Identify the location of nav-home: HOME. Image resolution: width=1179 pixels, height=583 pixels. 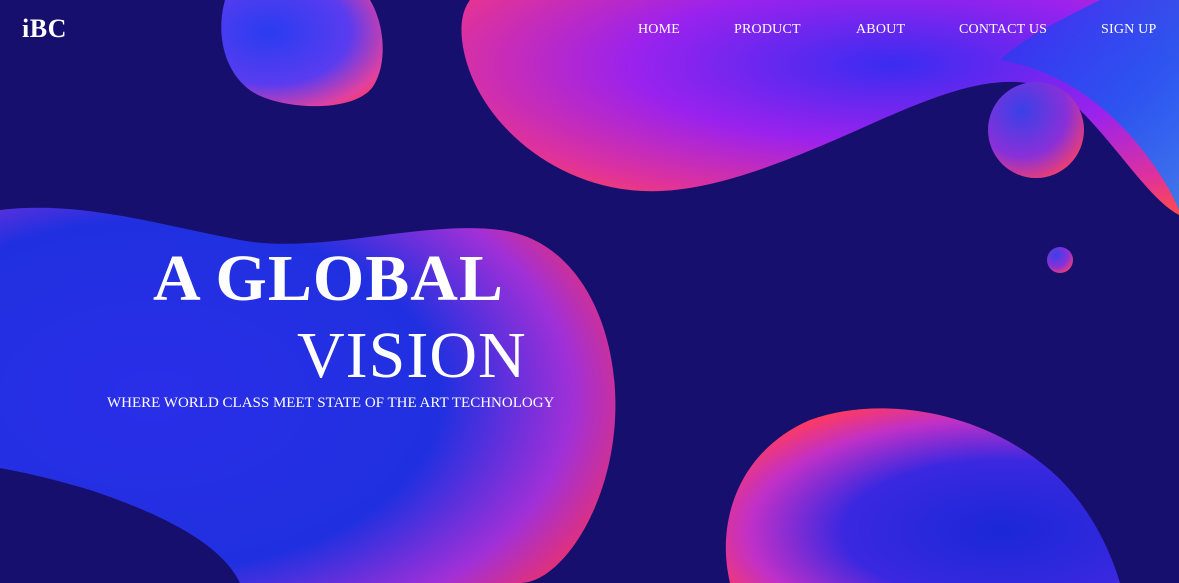
(659, 30).